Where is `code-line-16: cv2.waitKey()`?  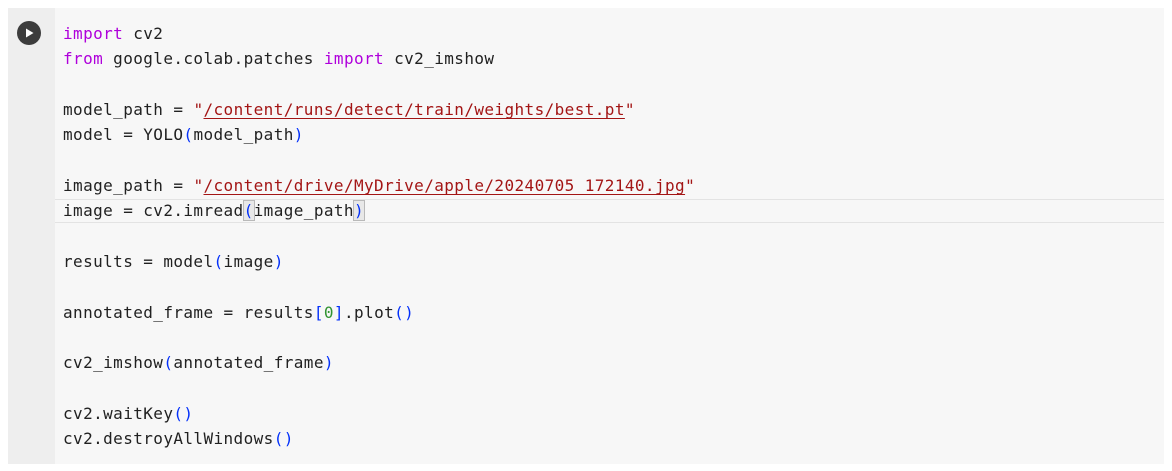 code-line-16: cv2.waitKey() is located at coordinates (128, 413).